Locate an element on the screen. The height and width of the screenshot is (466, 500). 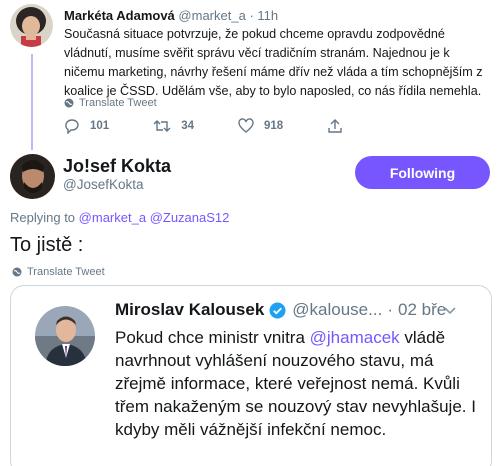
main-author-name: Jo!sef Kokta is located at coordinates (117, 166).